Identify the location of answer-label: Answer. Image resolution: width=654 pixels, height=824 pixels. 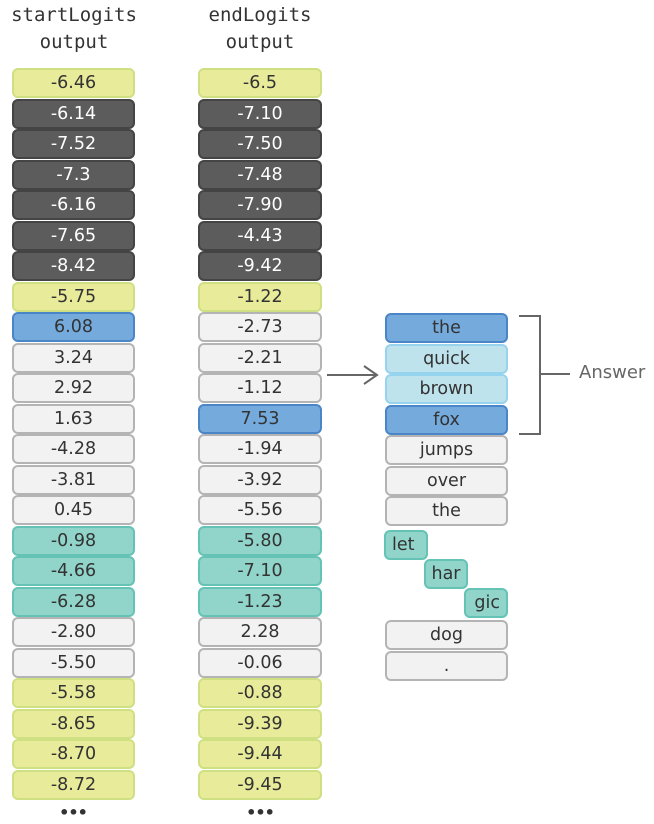
(612, 372).